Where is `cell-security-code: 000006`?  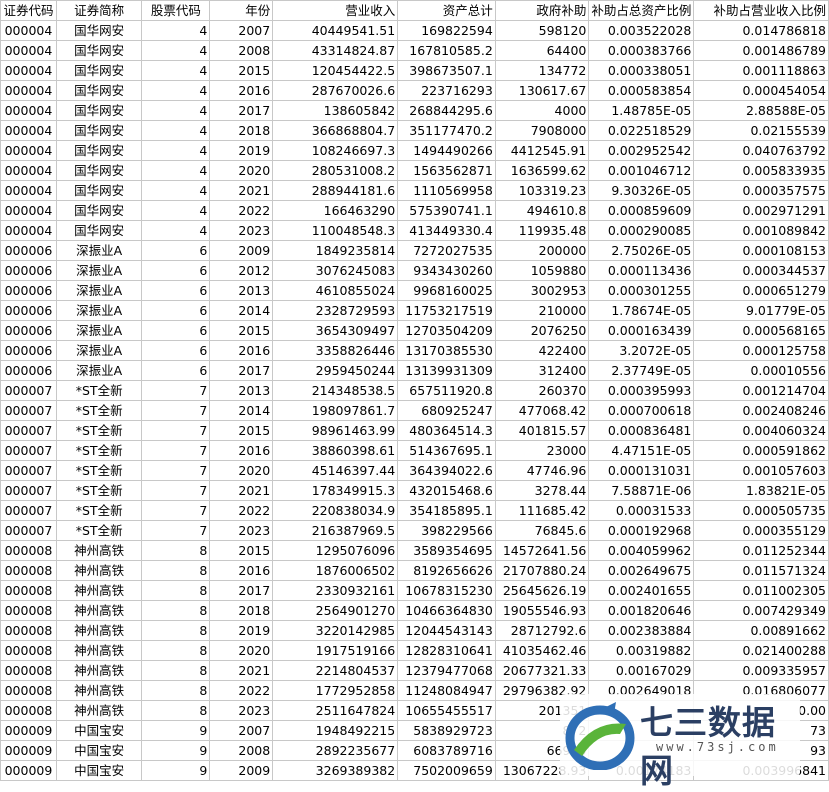 cell-security-code: 000006 is located at coordinates (28, 250).